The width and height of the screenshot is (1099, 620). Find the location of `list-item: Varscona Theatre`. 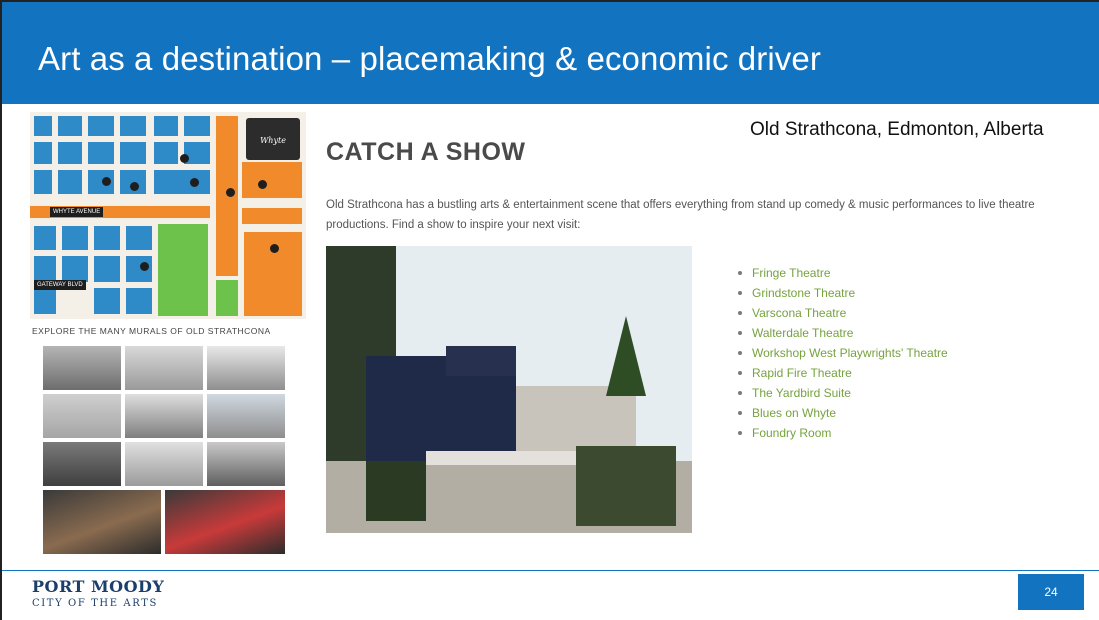

list-item: Varscona Theatre is located at coordinates (843, 313).